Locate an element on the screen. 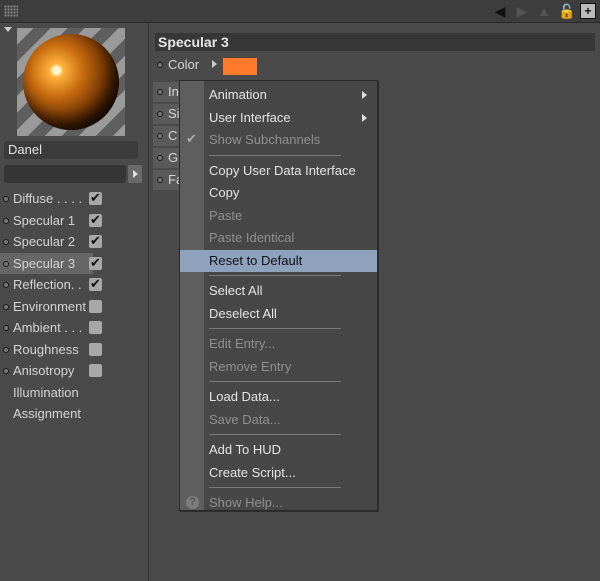  menu-item-label: Reset to Default is located at coordinates (256, 260).